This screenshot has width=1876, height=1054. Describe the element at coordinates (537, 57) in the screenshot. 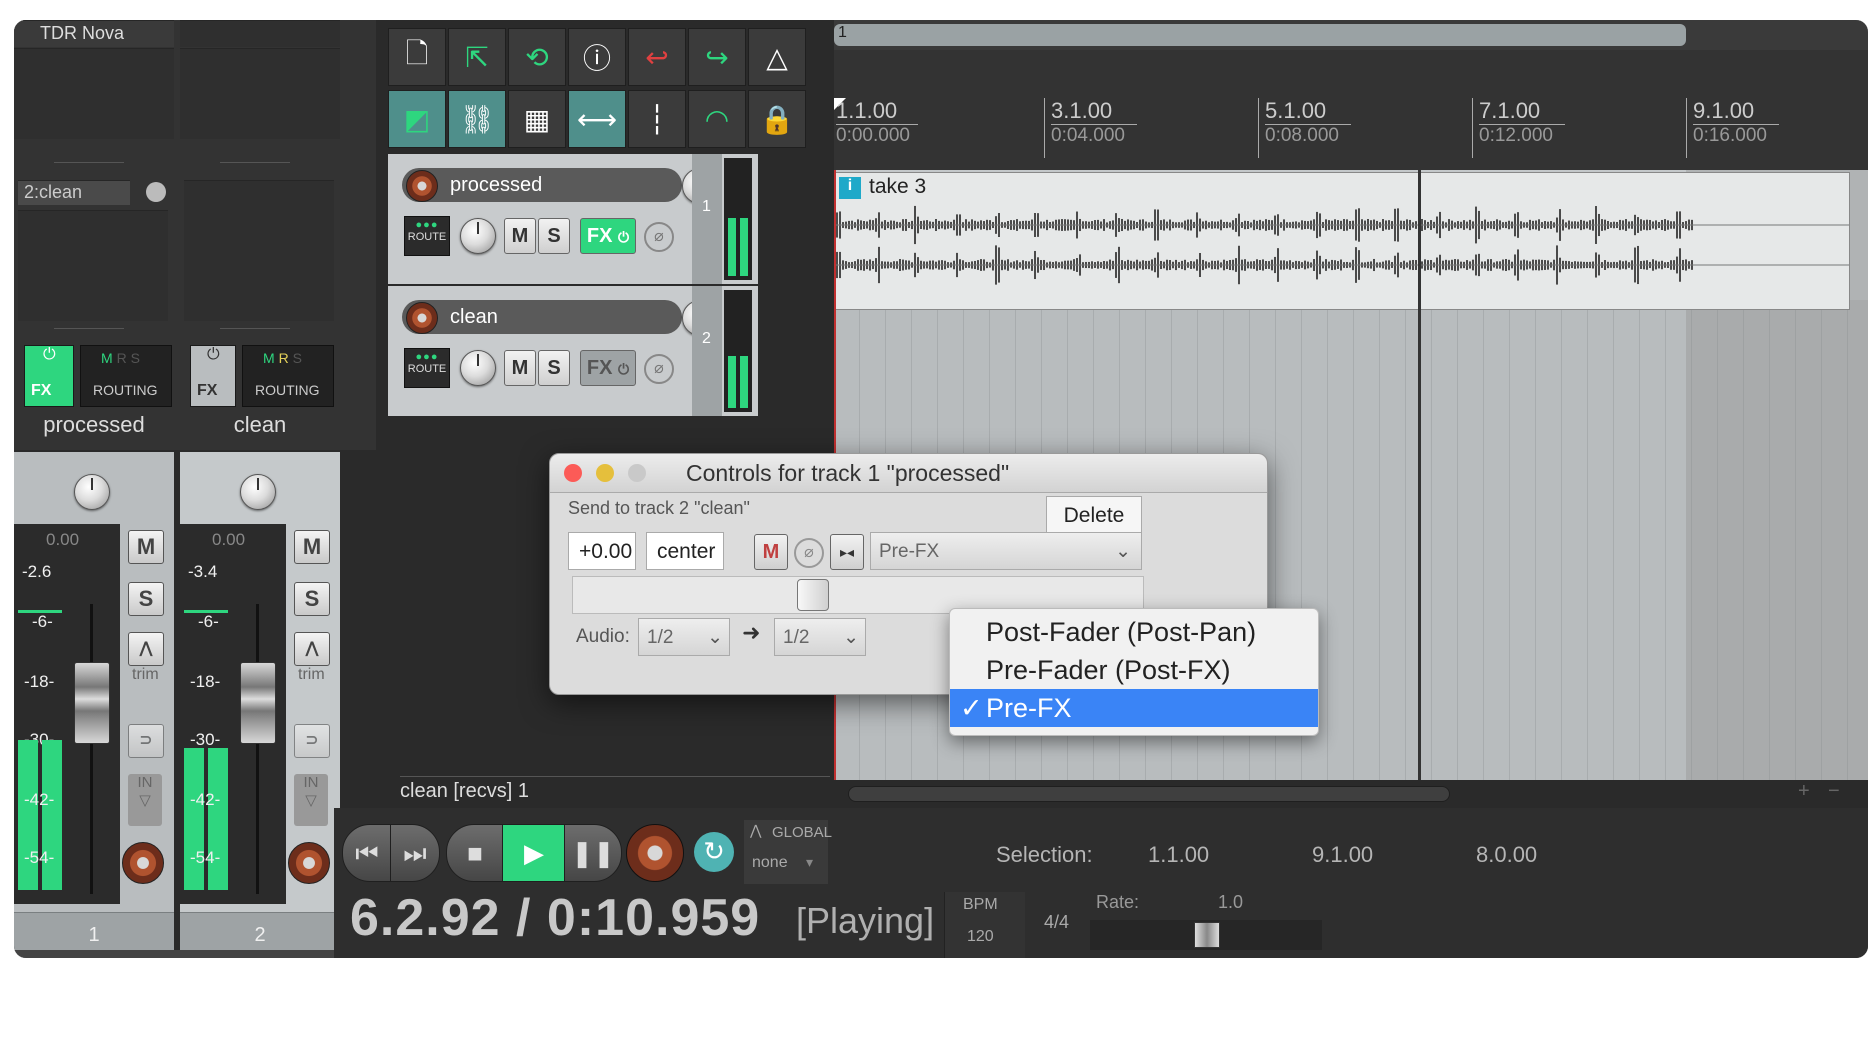

I see `save-project-icon: ⟲` at that location.